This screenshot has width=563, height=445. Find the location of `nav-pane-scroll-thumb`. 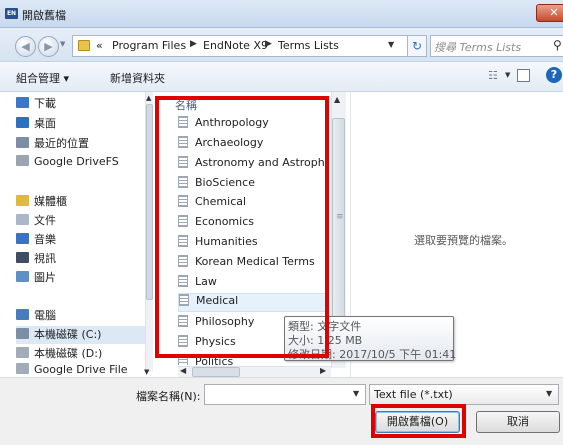

nav-pane-scroll-thumb is located at coordinates (149, 202).